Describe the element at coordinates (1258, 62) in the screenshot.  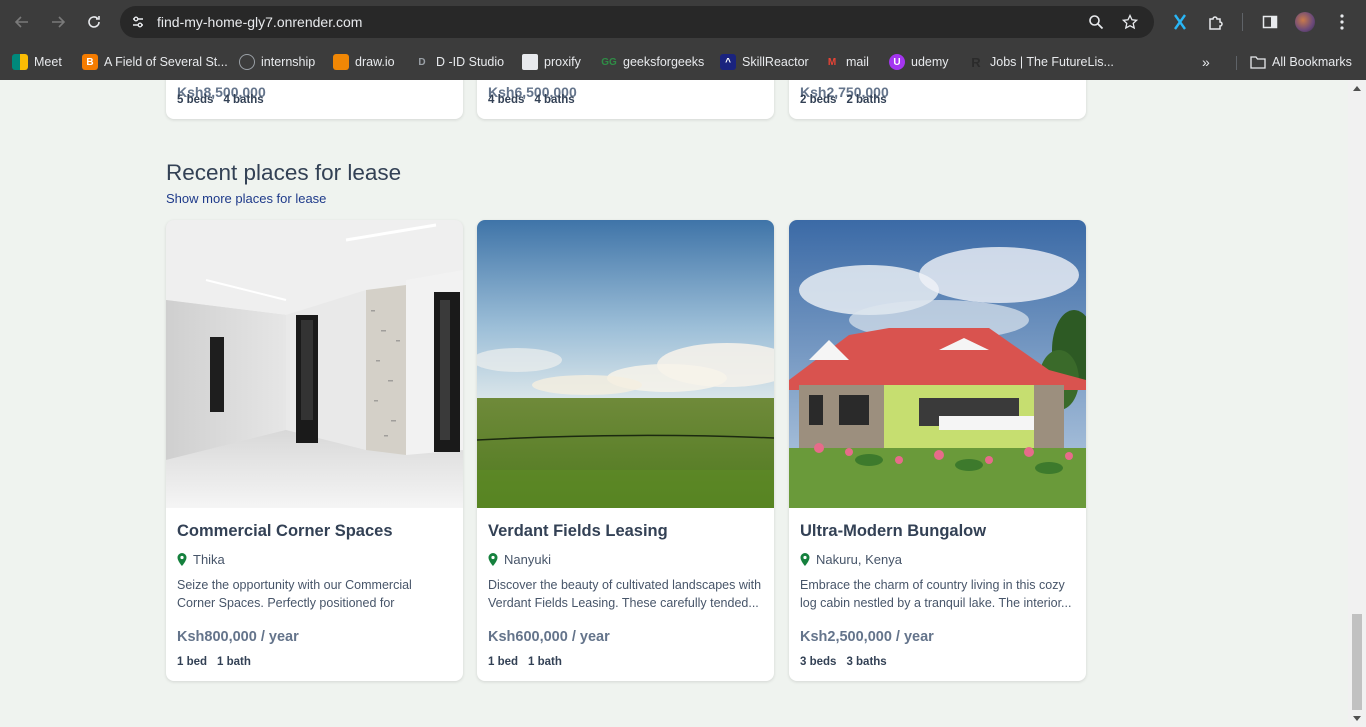
I see `folder-icon` at that location.